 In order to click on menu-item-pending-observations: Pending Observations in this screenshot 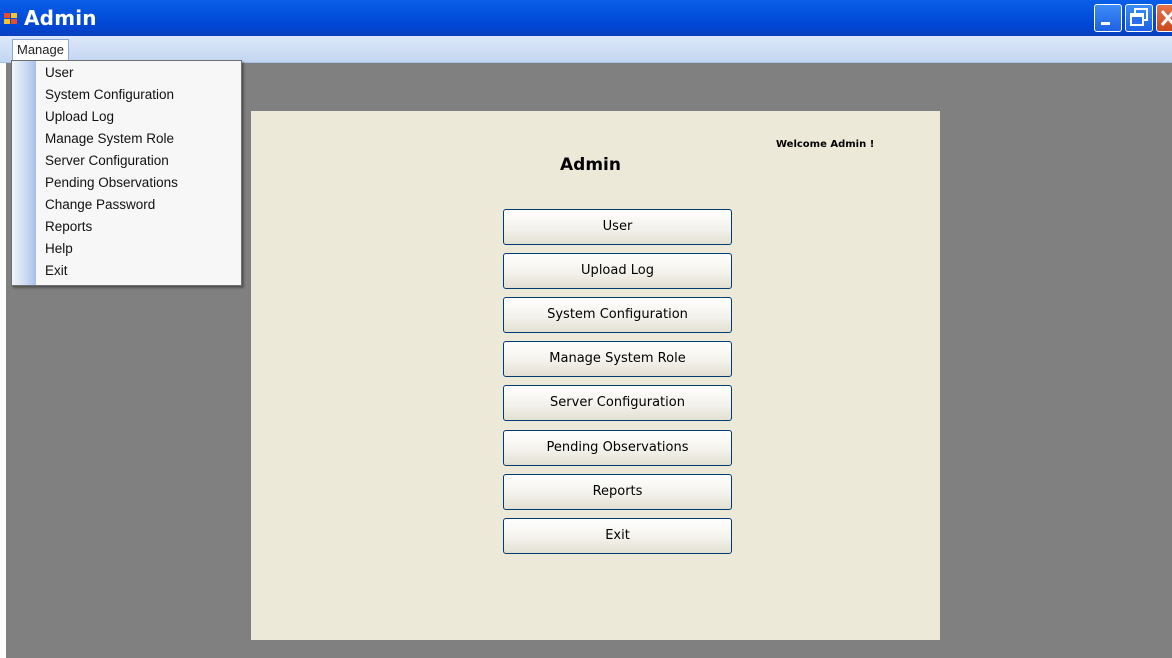, I will do `click(111, 183)`.